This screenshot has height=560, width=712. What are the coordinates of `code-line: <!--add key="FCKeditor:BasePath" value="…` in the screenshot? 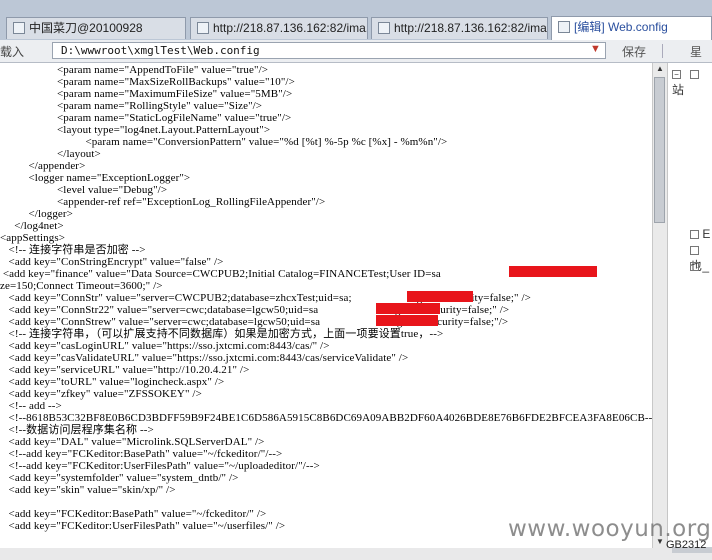 It's located at (141, 454).